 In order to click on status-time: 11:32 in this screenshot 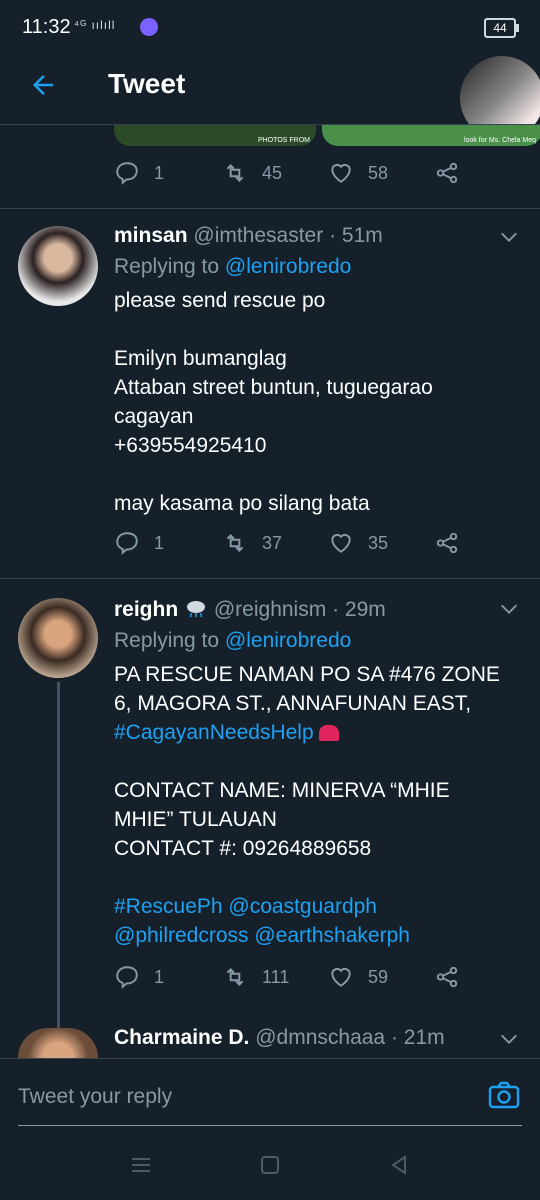, I will do `click(46, 27)`.